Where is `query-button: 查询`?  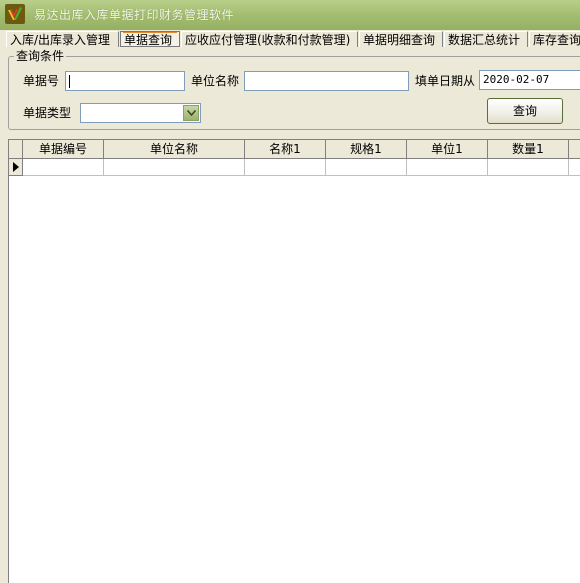 query-button: 查询 is located at coordinates (525, 111).